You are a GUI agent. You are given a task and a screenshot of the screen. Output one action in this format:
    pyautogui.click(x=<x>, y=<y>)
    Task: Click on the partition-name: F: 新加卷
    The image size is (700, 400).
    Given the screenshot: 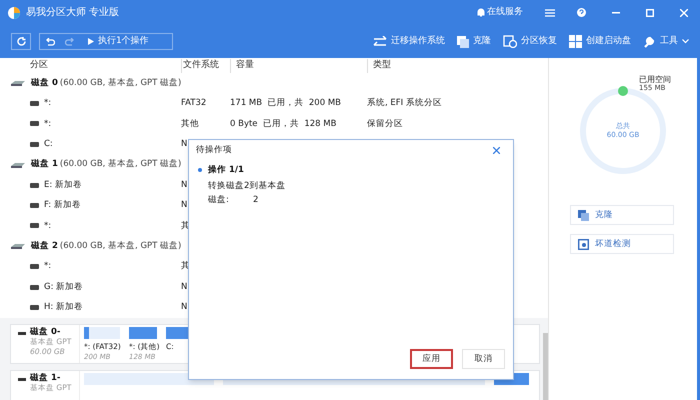 What is the action you would take?
    pyautogui.click(x=62, y=205)
    